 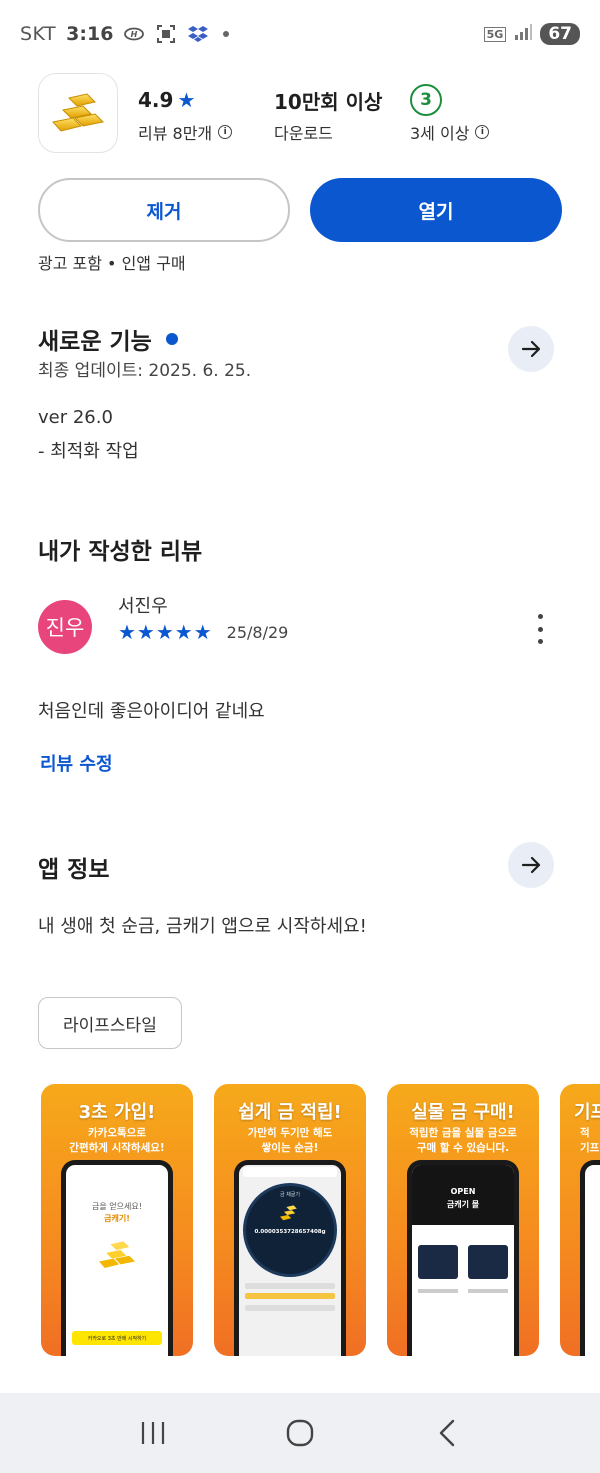 I want to click on back-icon, so click(x=446, y=1433).